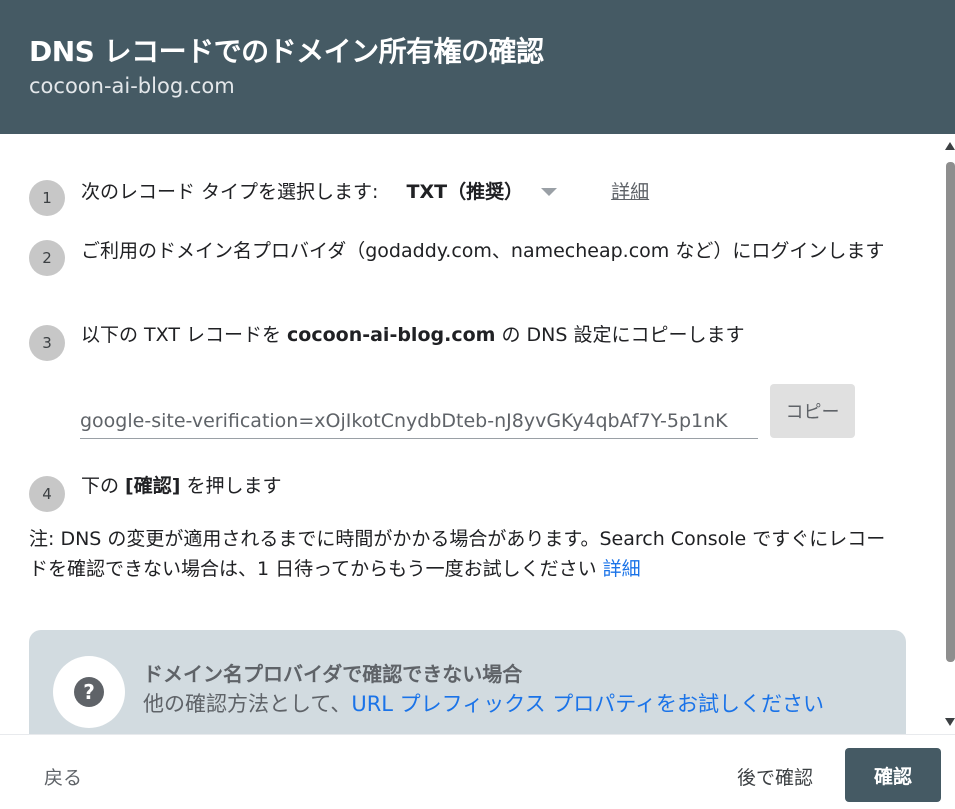  What do you see at coordinates (950, 722) in the screenshot?
I see `scroll-down-arrow-icon` at bounding box center [950, 722].